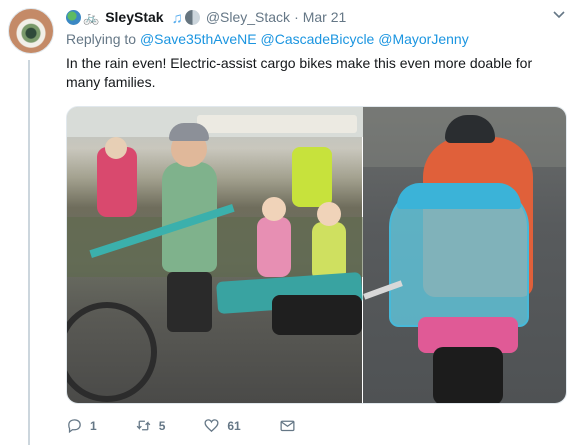  I want to click on retweet-button: 5, so click(150, 425).